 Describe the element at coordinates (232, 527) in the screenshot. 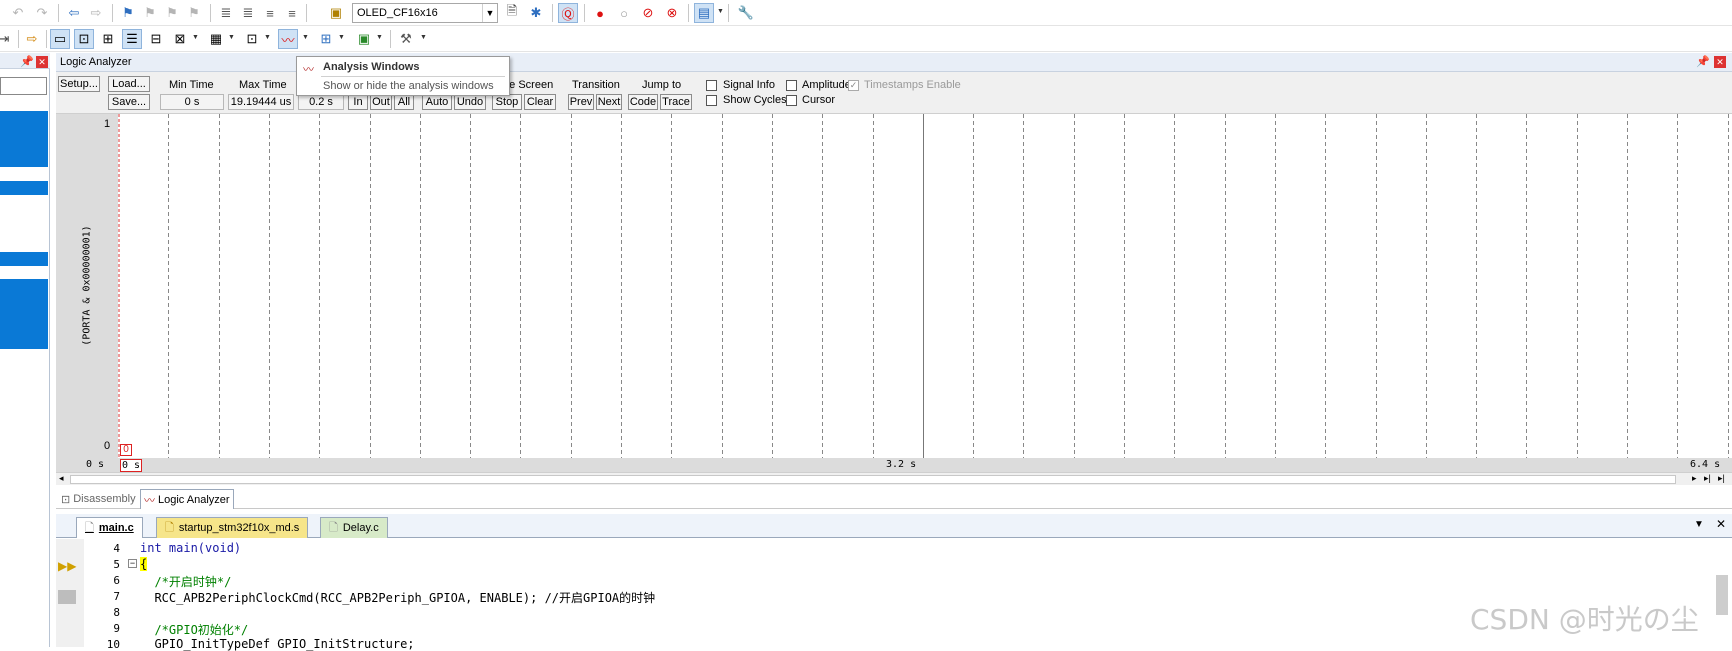

I see `tab-startup: 🗋 startup_stm32f10x_md.s` at that location.